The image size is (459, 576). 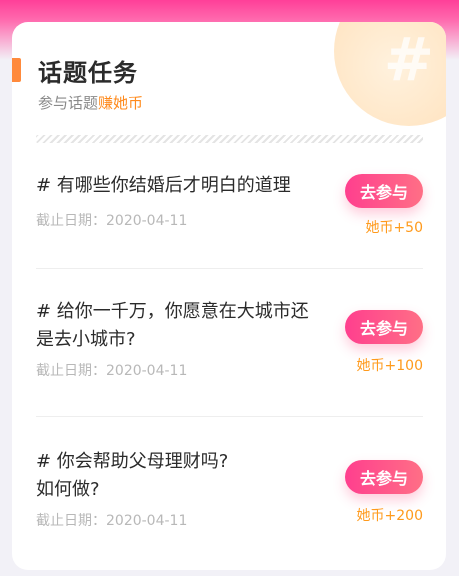 I want to click on title-accent-bar, so click(x=16, y=70).